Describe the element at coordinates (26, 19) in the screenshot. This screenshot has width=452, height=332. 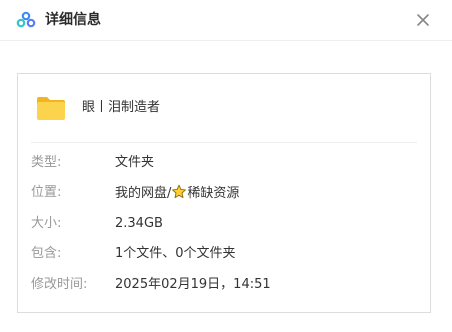
I see `cloud-logo-icon` at that location.